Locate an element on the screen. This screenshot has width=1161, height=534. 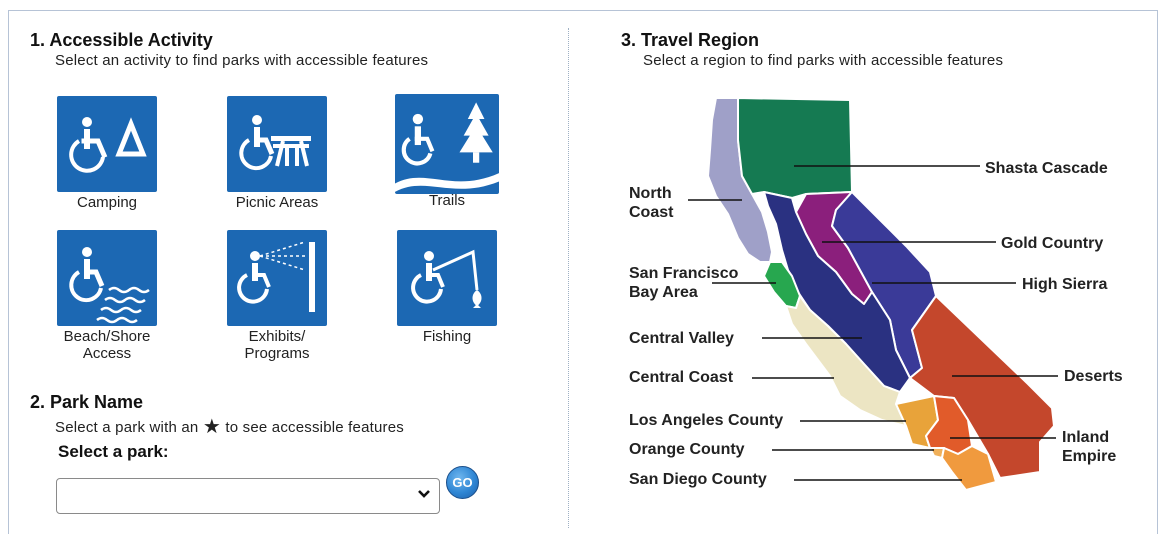
region-section-title: 3. Travel Region is located at coordinates (690, 40).